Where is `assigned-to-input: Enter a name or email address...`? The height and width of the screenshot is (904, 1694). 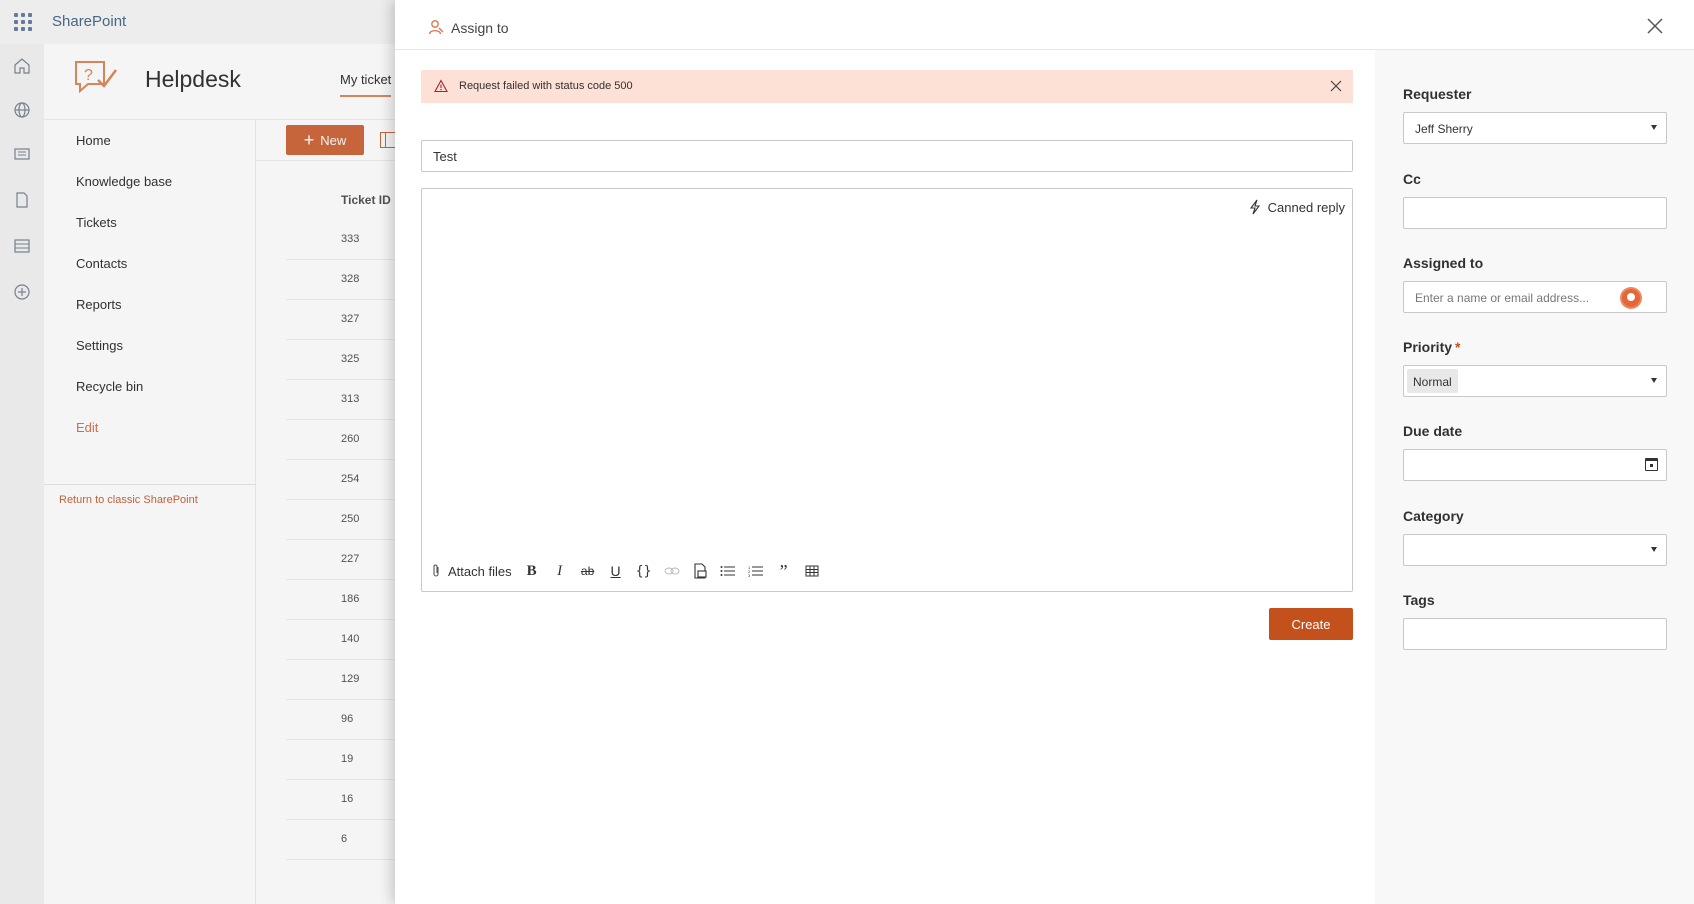 assigned-to-input: Enter a name or email address... is located at coordinates (1535, 297).